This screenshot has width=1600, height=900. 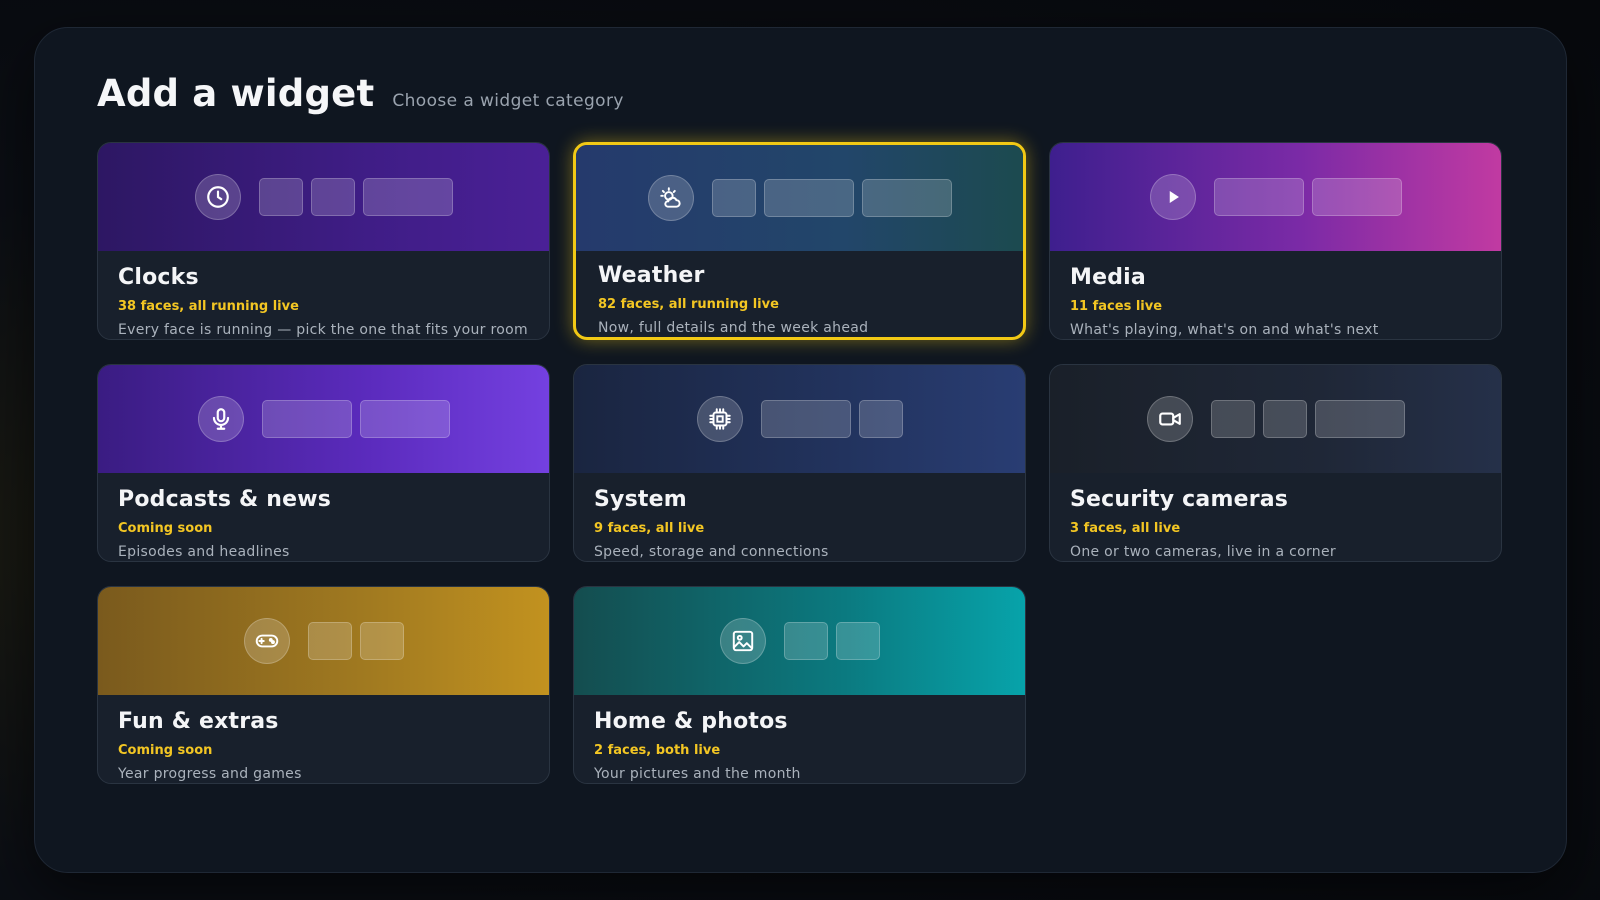 What do you see at coordinates (220, 419) in the screenshot?
I see `microphone-icon` at bounding box center [220, 419].